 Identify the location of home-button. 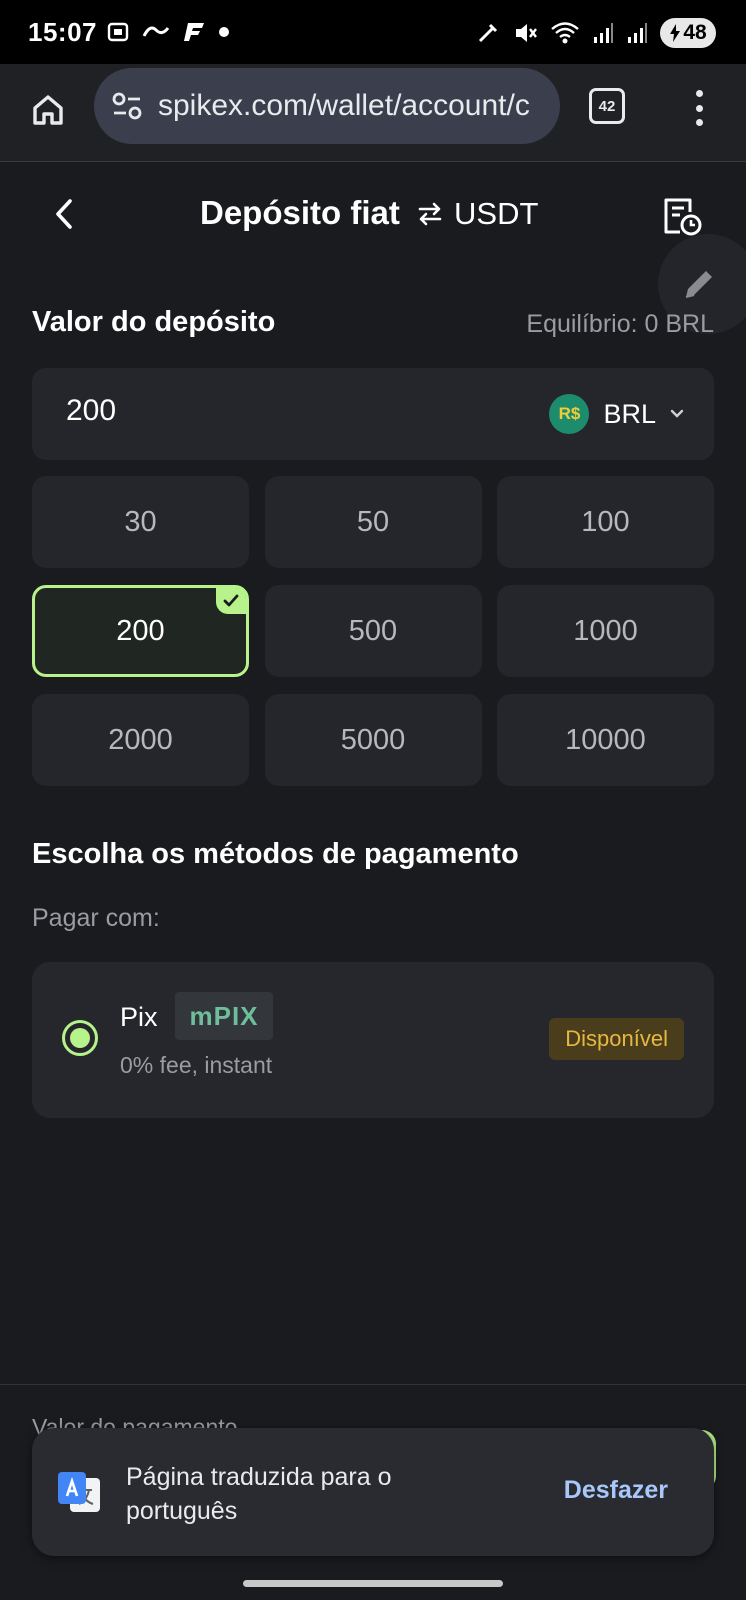
(48, 110).